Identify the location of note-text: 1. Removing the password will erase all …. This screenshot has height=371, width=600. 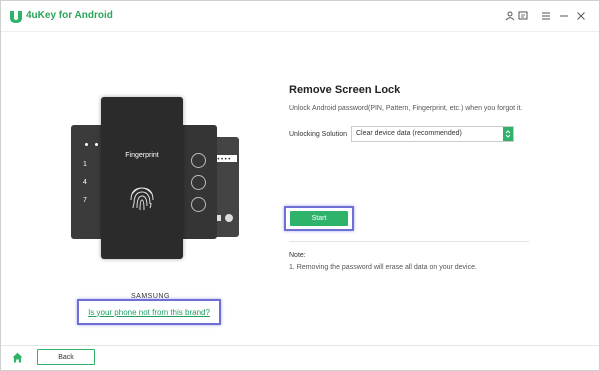
(383, 267).